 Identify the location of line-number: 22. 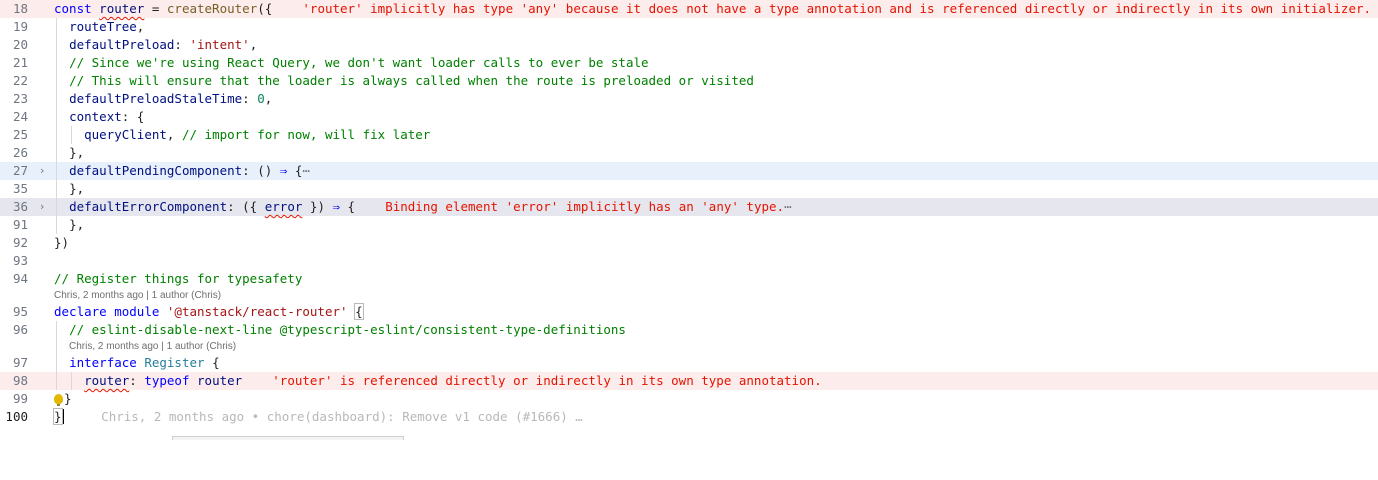
(20, 80).